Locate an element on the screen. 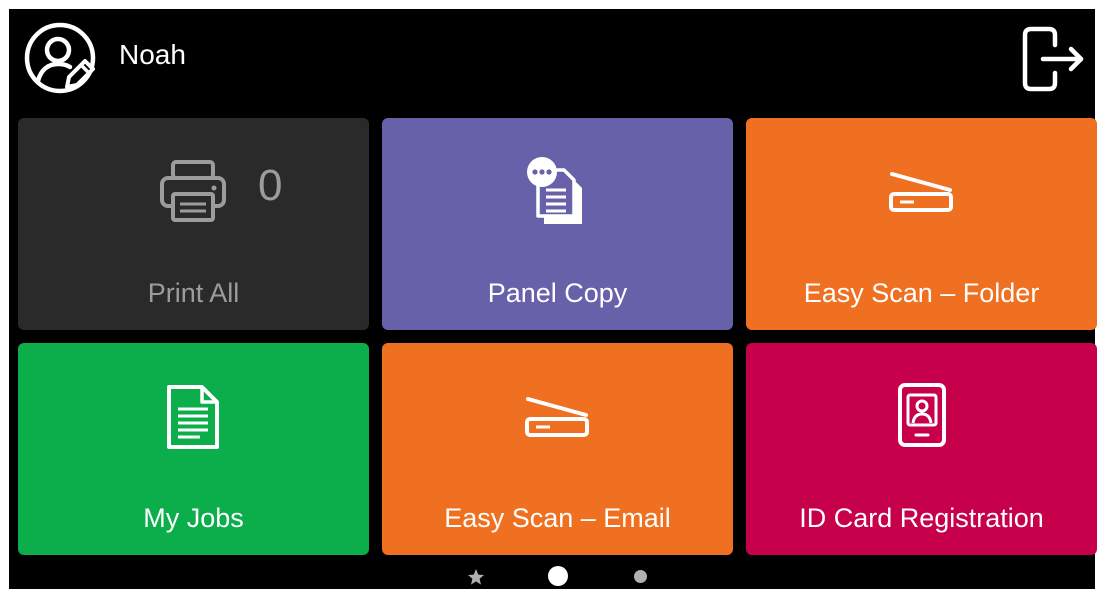 This screenshot has width=1103, height=591. page-dot-active is located at coordinates (558, 576).